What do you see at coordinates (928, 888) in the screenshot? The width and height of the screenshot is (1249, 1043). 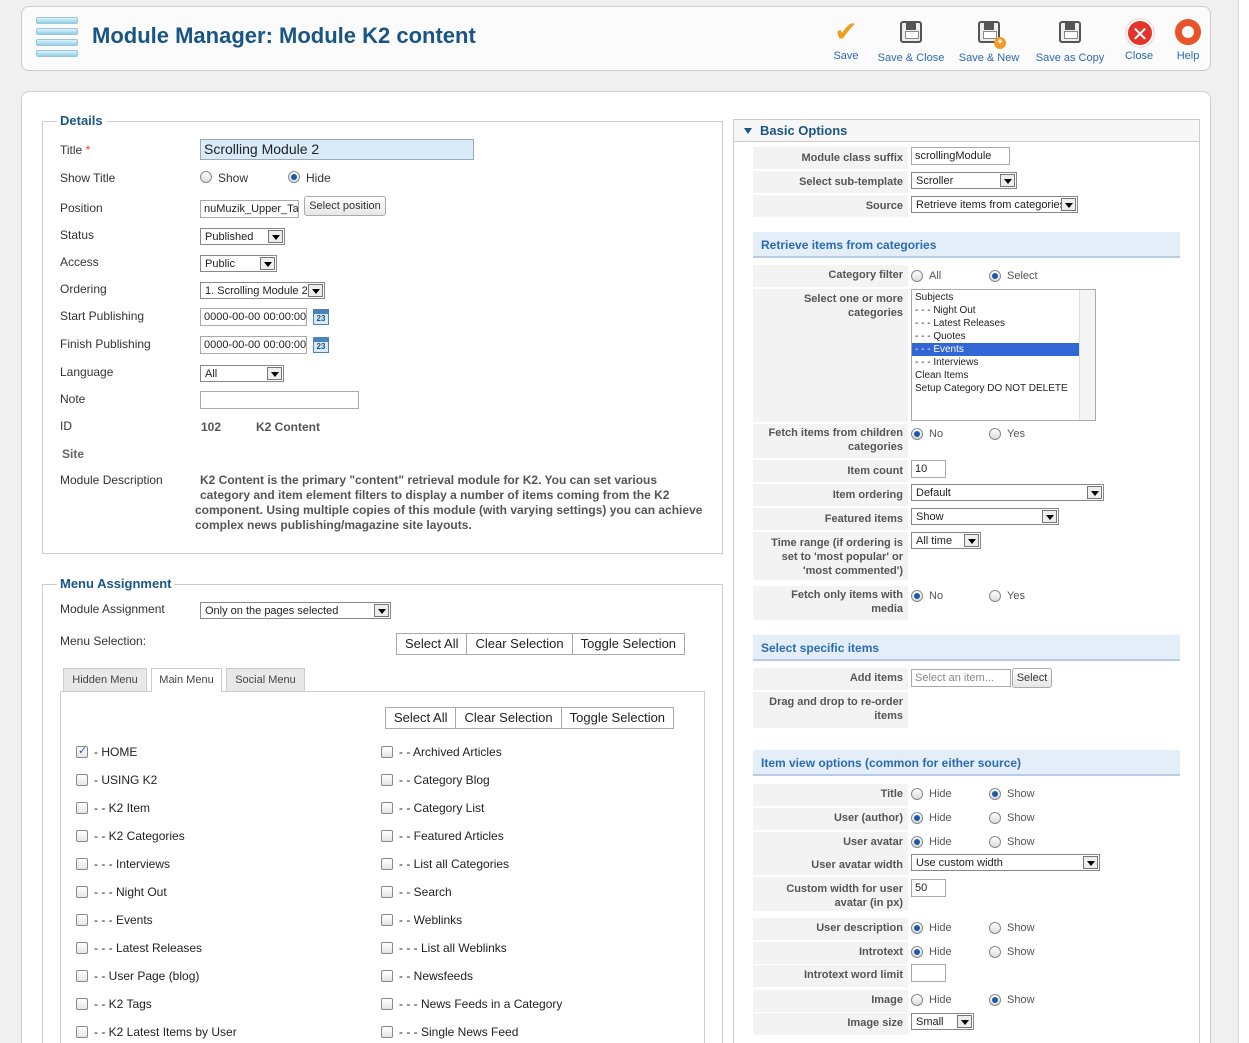 I see `custom-width-input: 50` at bounding box center [928, 888].